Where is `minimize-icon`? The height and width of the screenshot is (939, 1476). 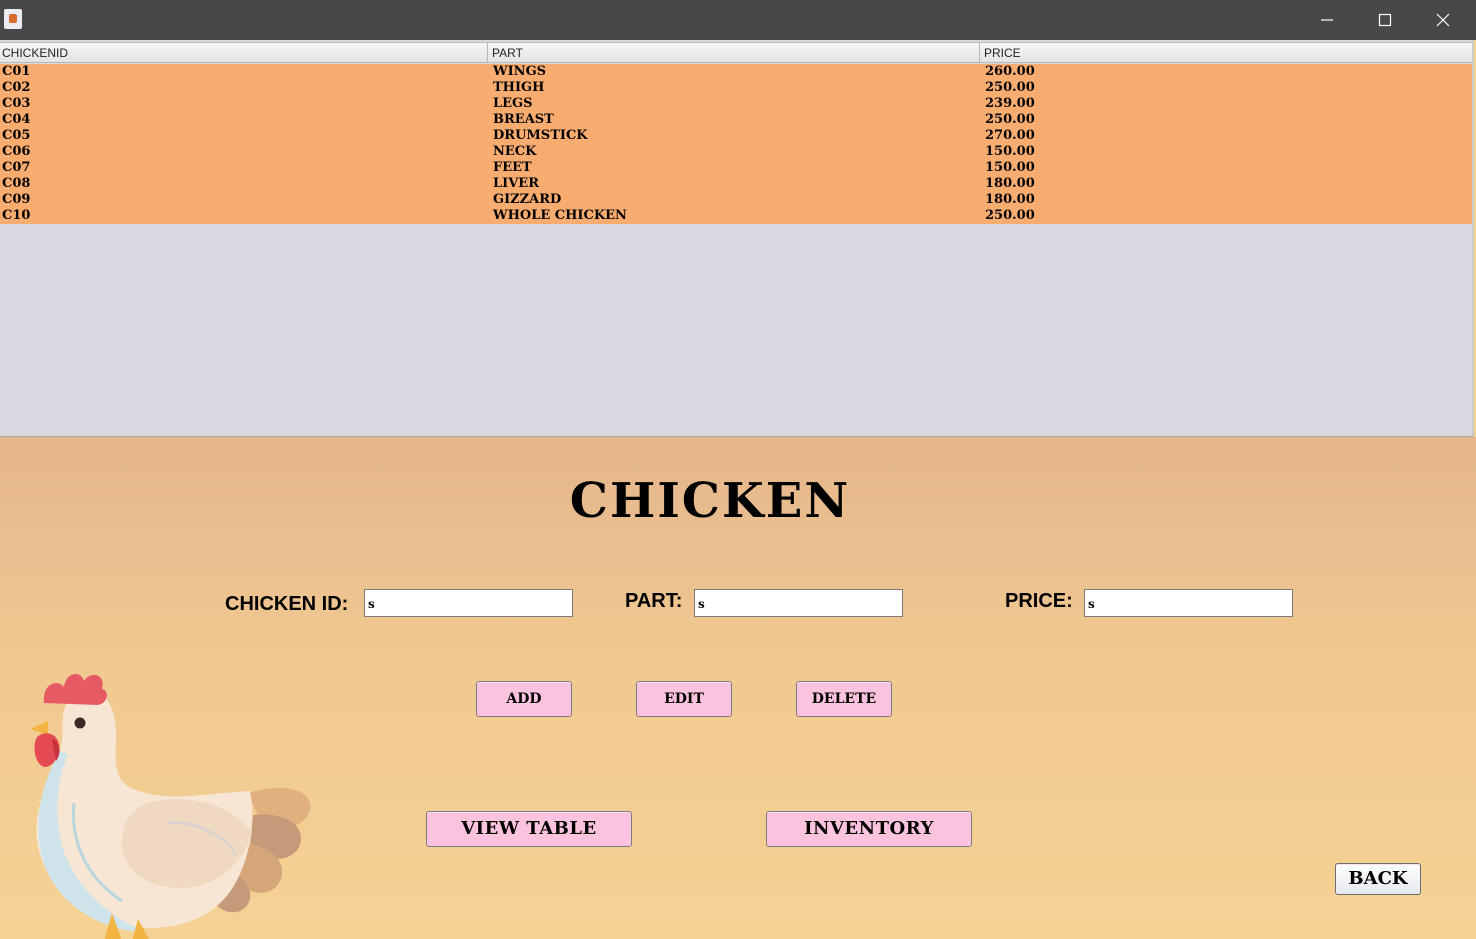 minimize-icon is located at coordinates (1327, 20).